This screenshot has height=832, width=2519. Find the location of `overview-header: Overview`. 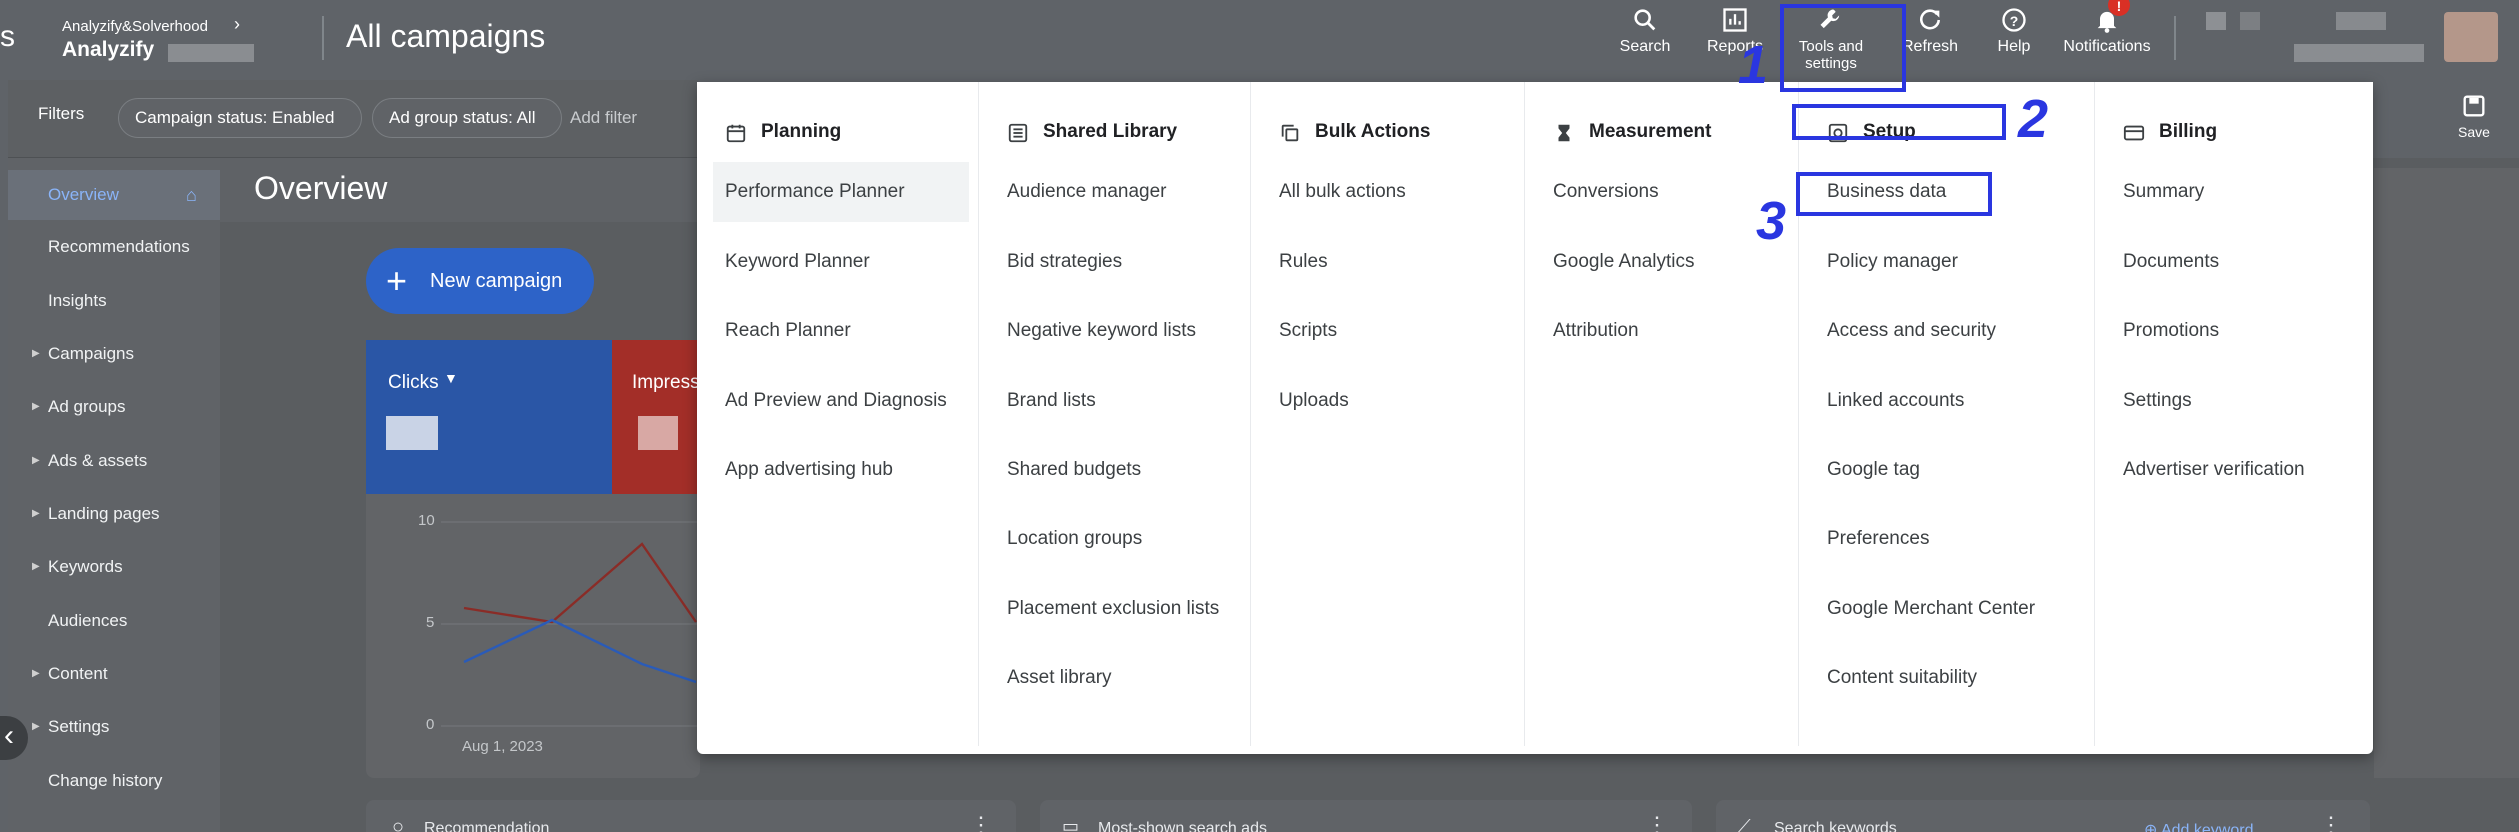

overview-header: Overview is located at coordinates (460, 190).